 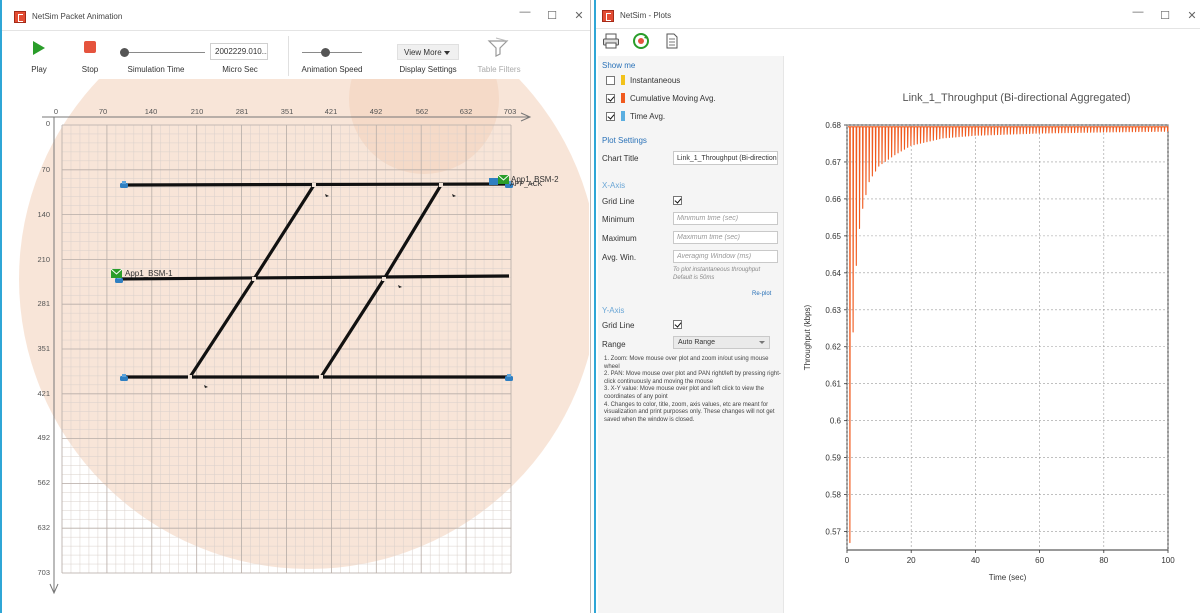 I want to click on animation-window-title: NetSim Packet Animation, so click(x=77, y=16).